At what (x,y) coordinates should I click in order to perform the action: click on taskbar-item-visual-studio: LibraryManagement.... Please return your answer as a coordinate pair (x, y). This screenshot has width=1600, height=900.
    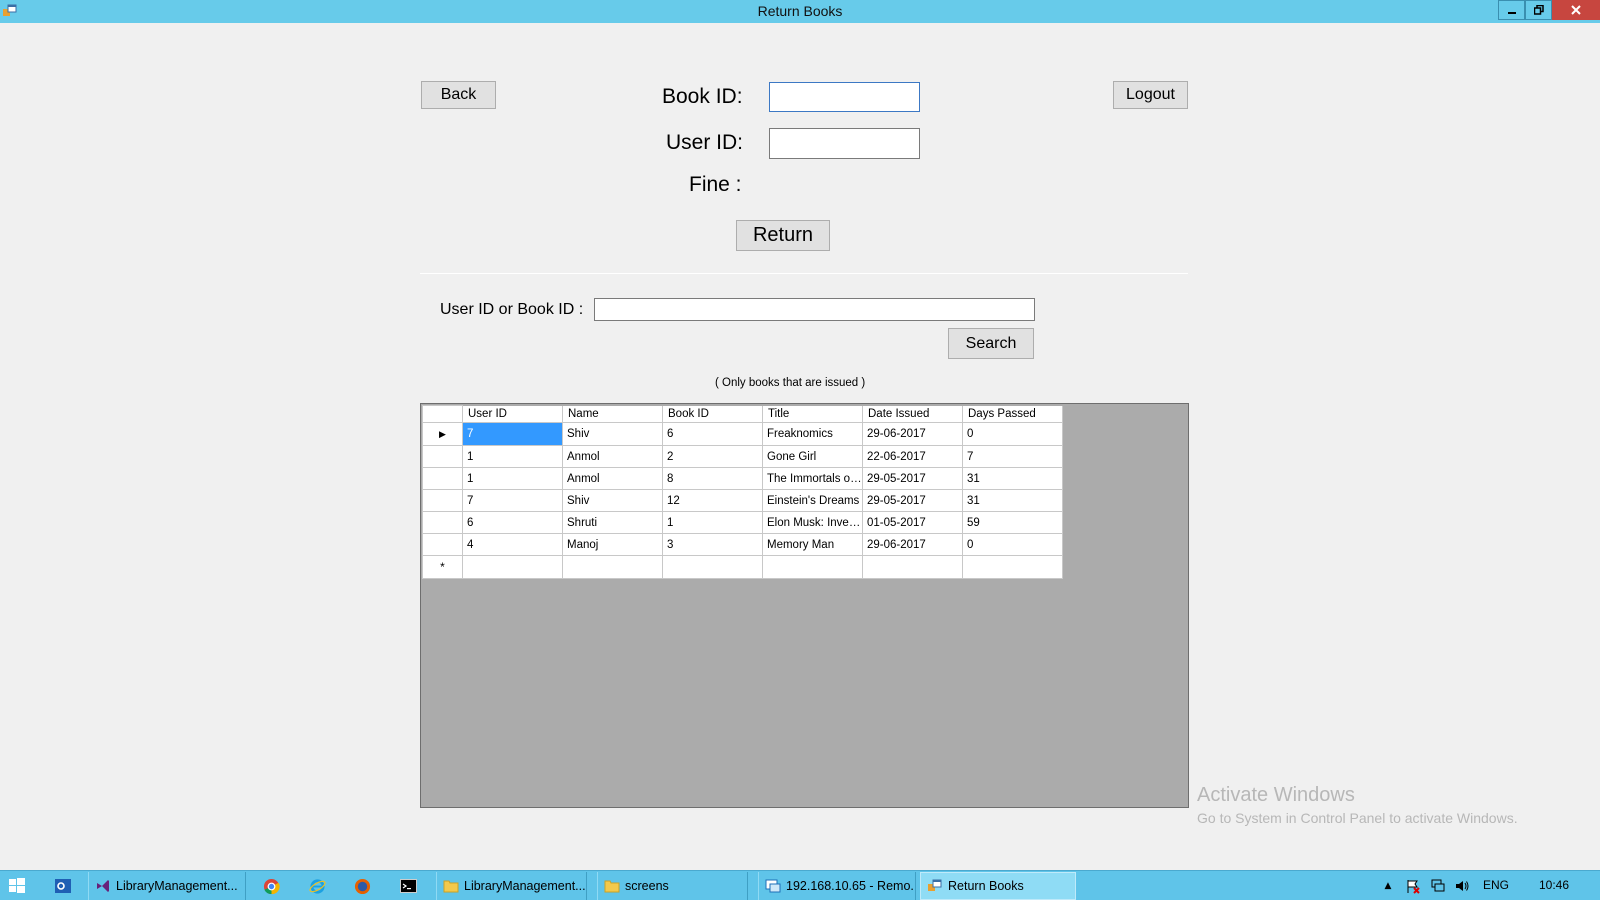
    Looking at the image, I should click on (167, 886).